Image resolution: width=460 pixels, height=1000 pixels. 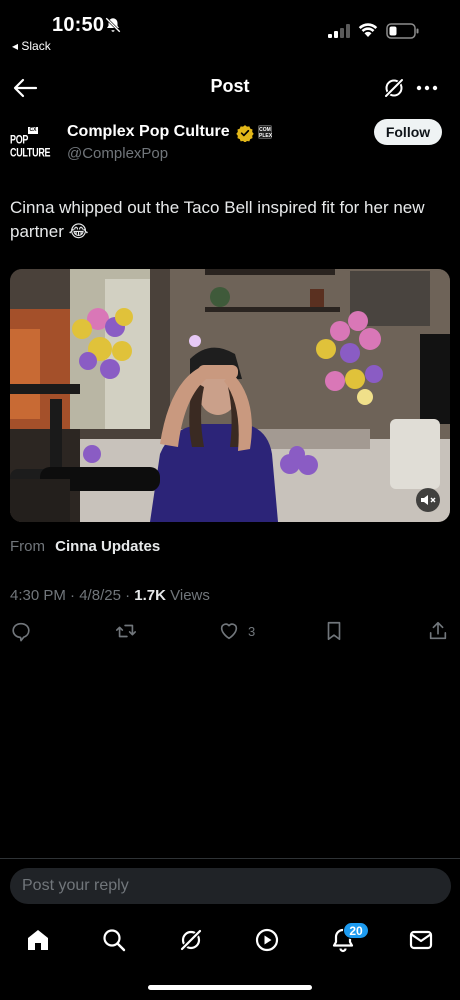 What do you see at coordinates (427, 88) in the screenshot?
I see `more-icon` at bounding box center [427, 88].